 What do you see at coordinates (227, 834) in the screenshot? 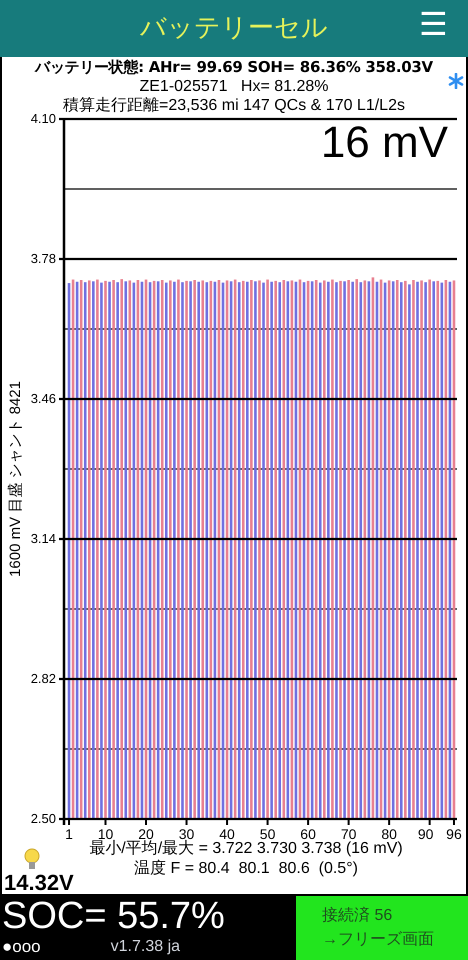
I see `x-tick-label: 40` at bounding box center [227, 834].